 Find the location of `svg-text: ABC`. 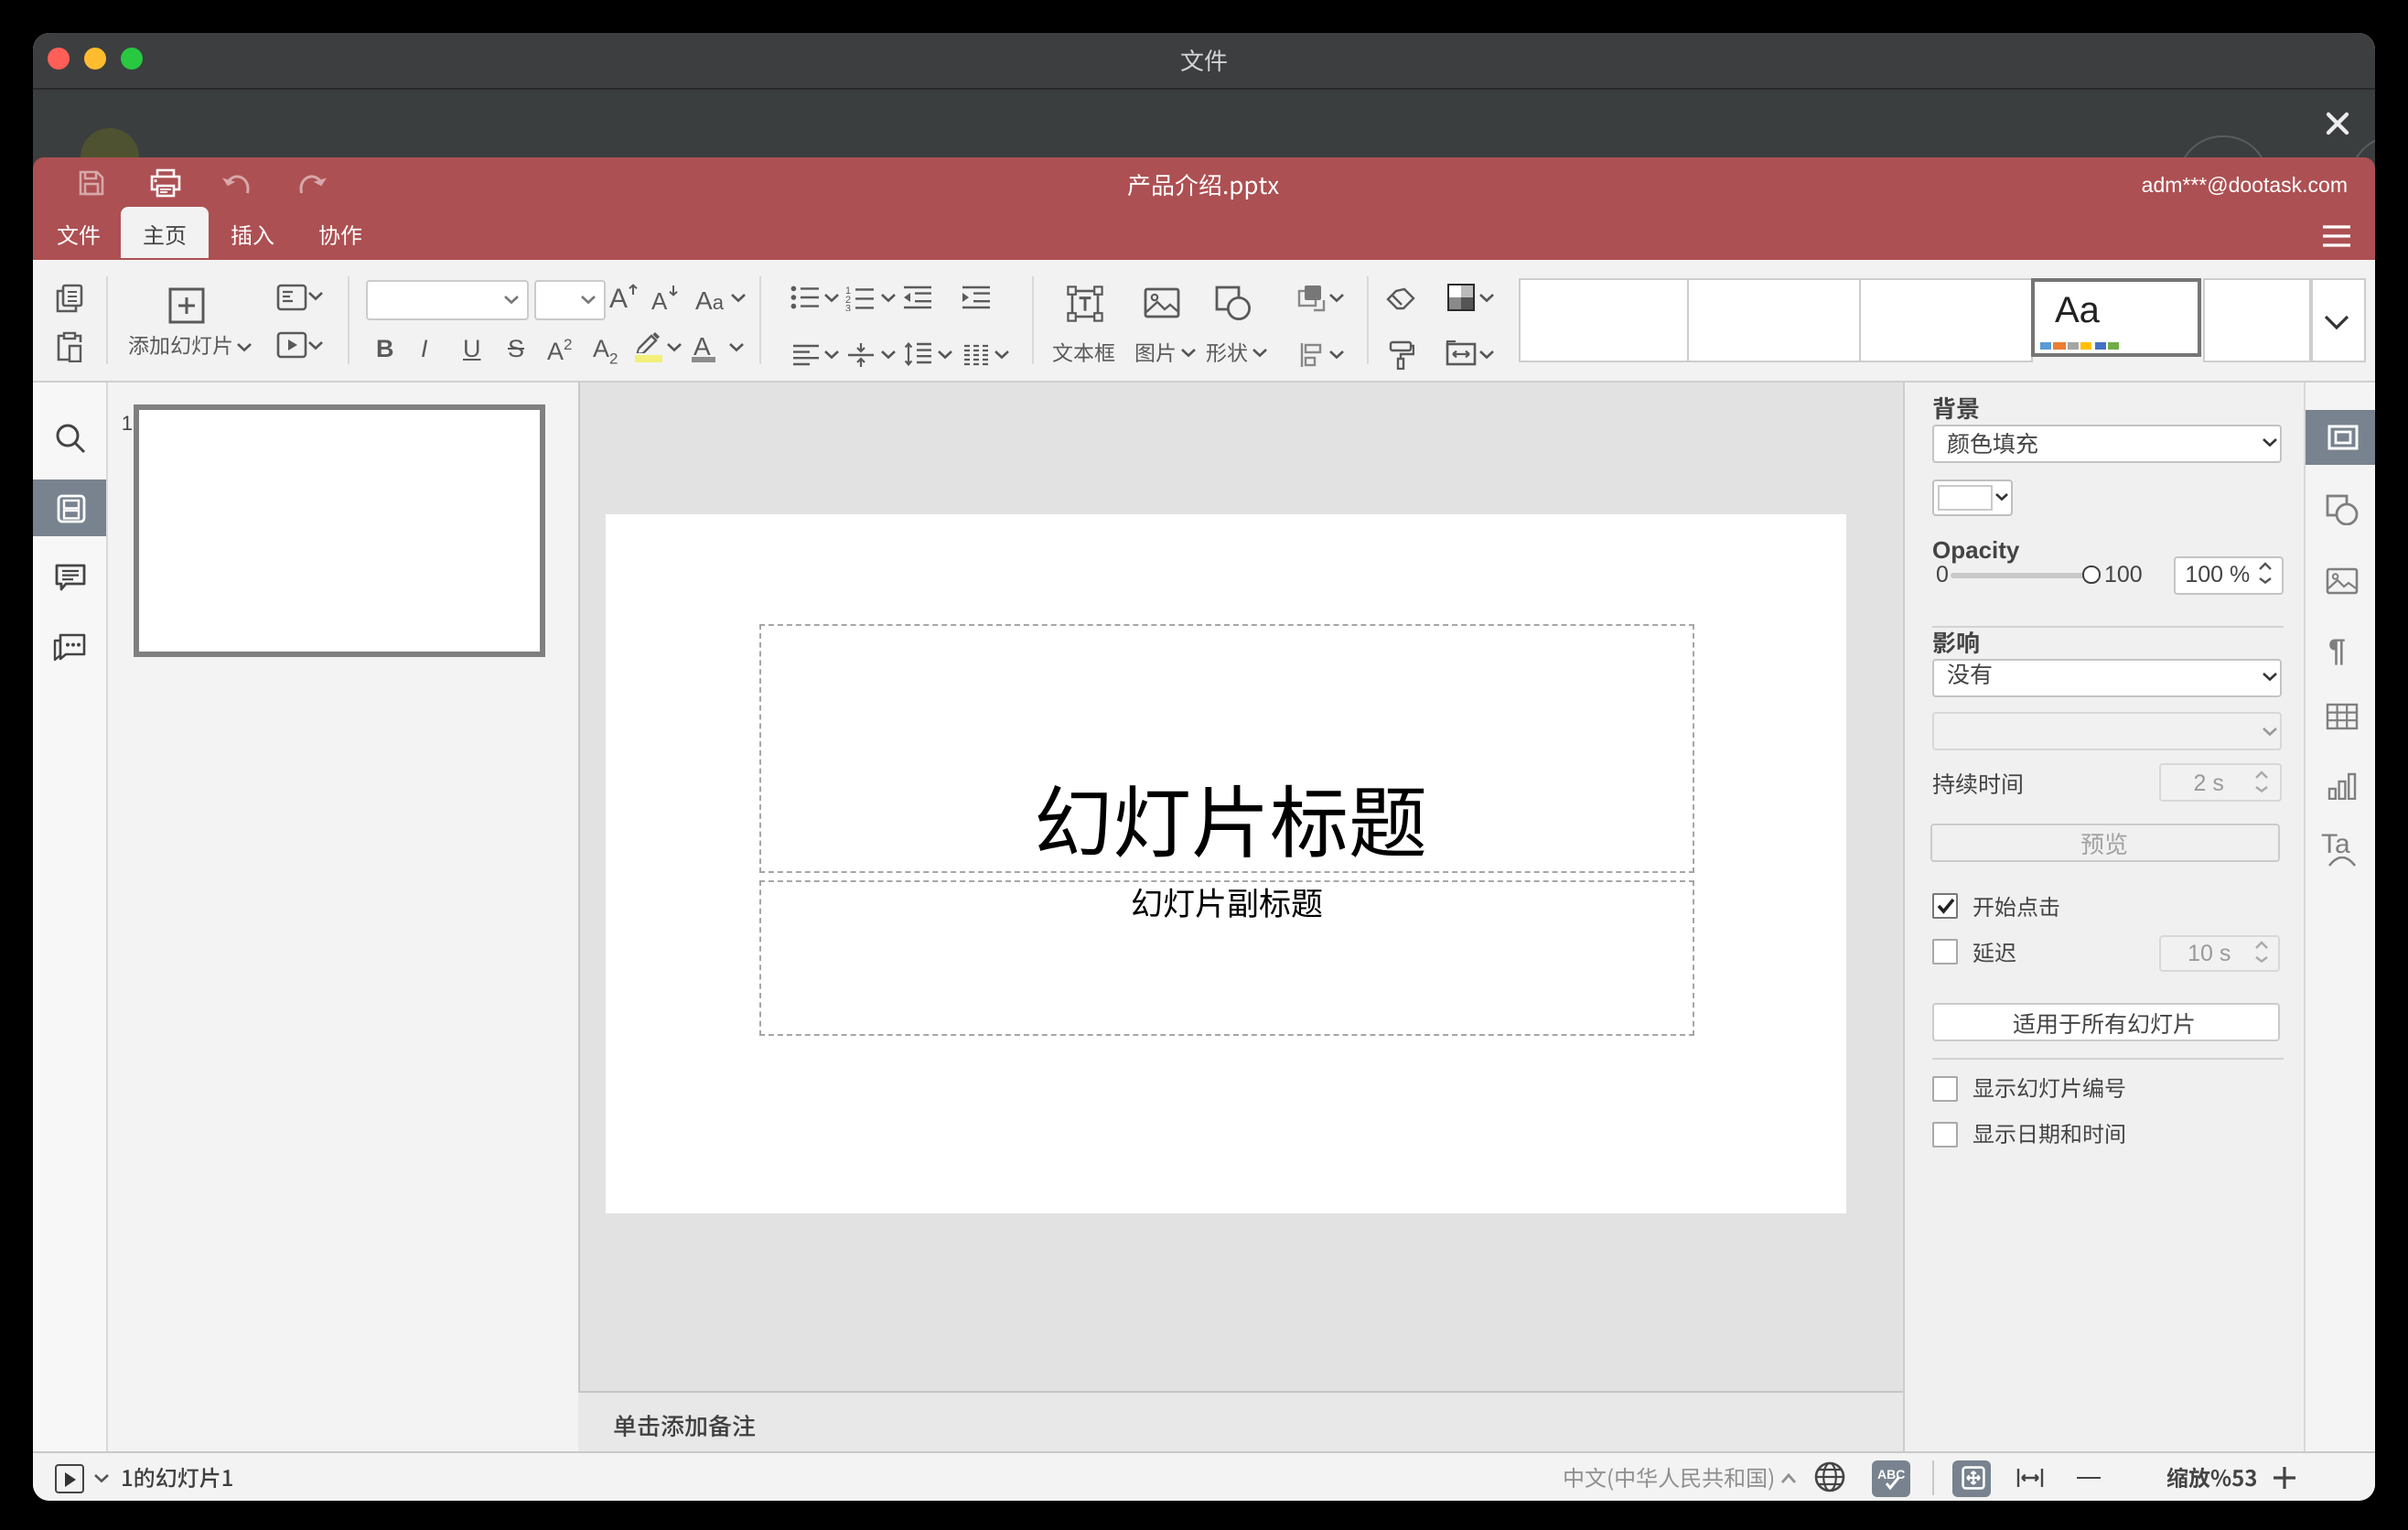

svg-text: ABC is located at coordinates (1890, 1473).